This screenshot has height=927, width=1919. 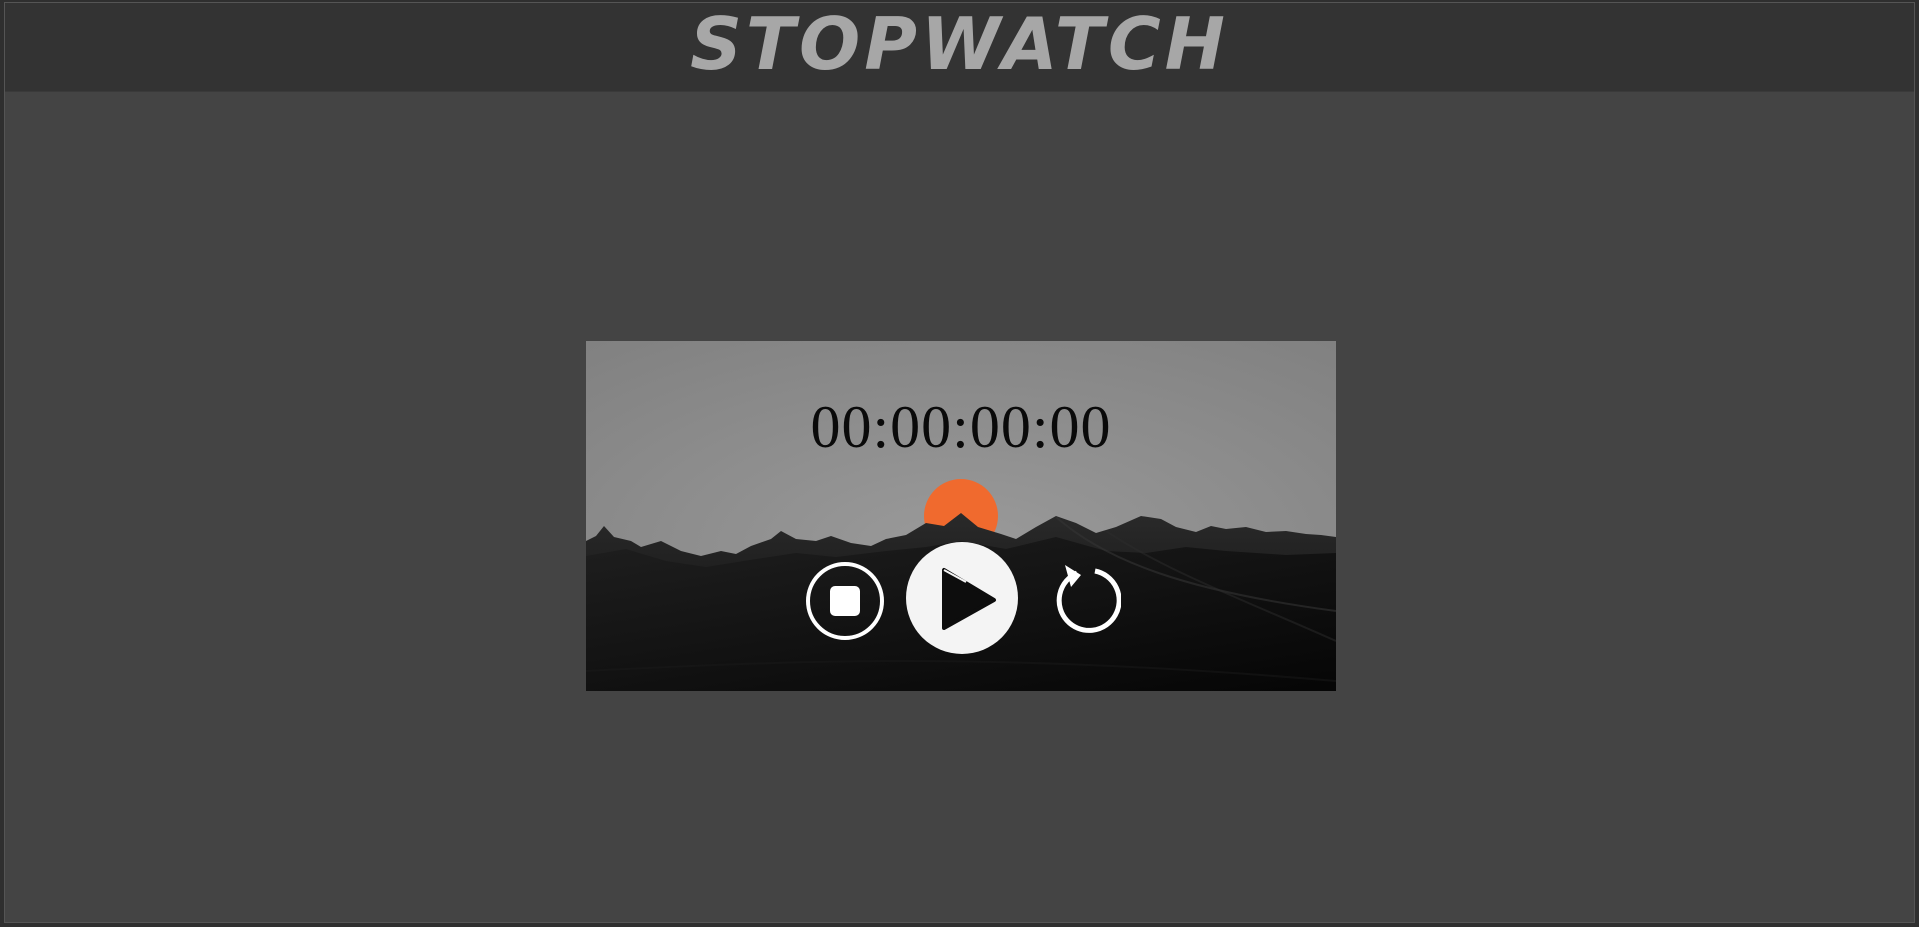 I want to click on play-icon, so click(x=962, y=598).